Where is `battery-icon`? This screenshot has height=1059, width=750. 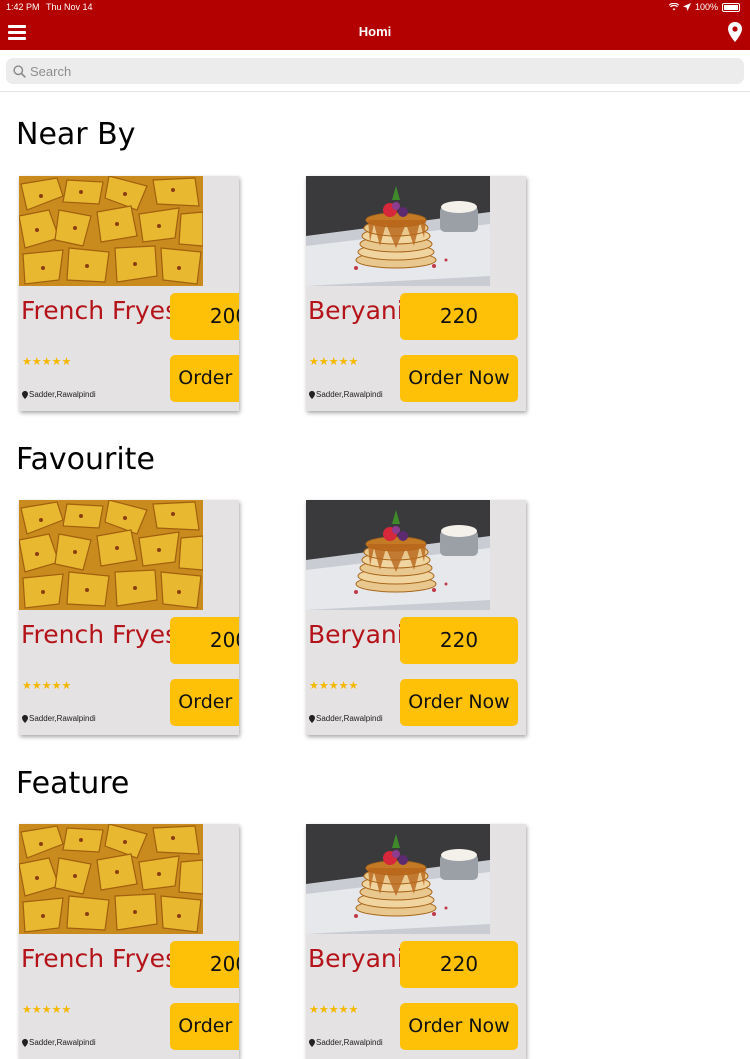 battery-icon is located at coordinates (731, 7).